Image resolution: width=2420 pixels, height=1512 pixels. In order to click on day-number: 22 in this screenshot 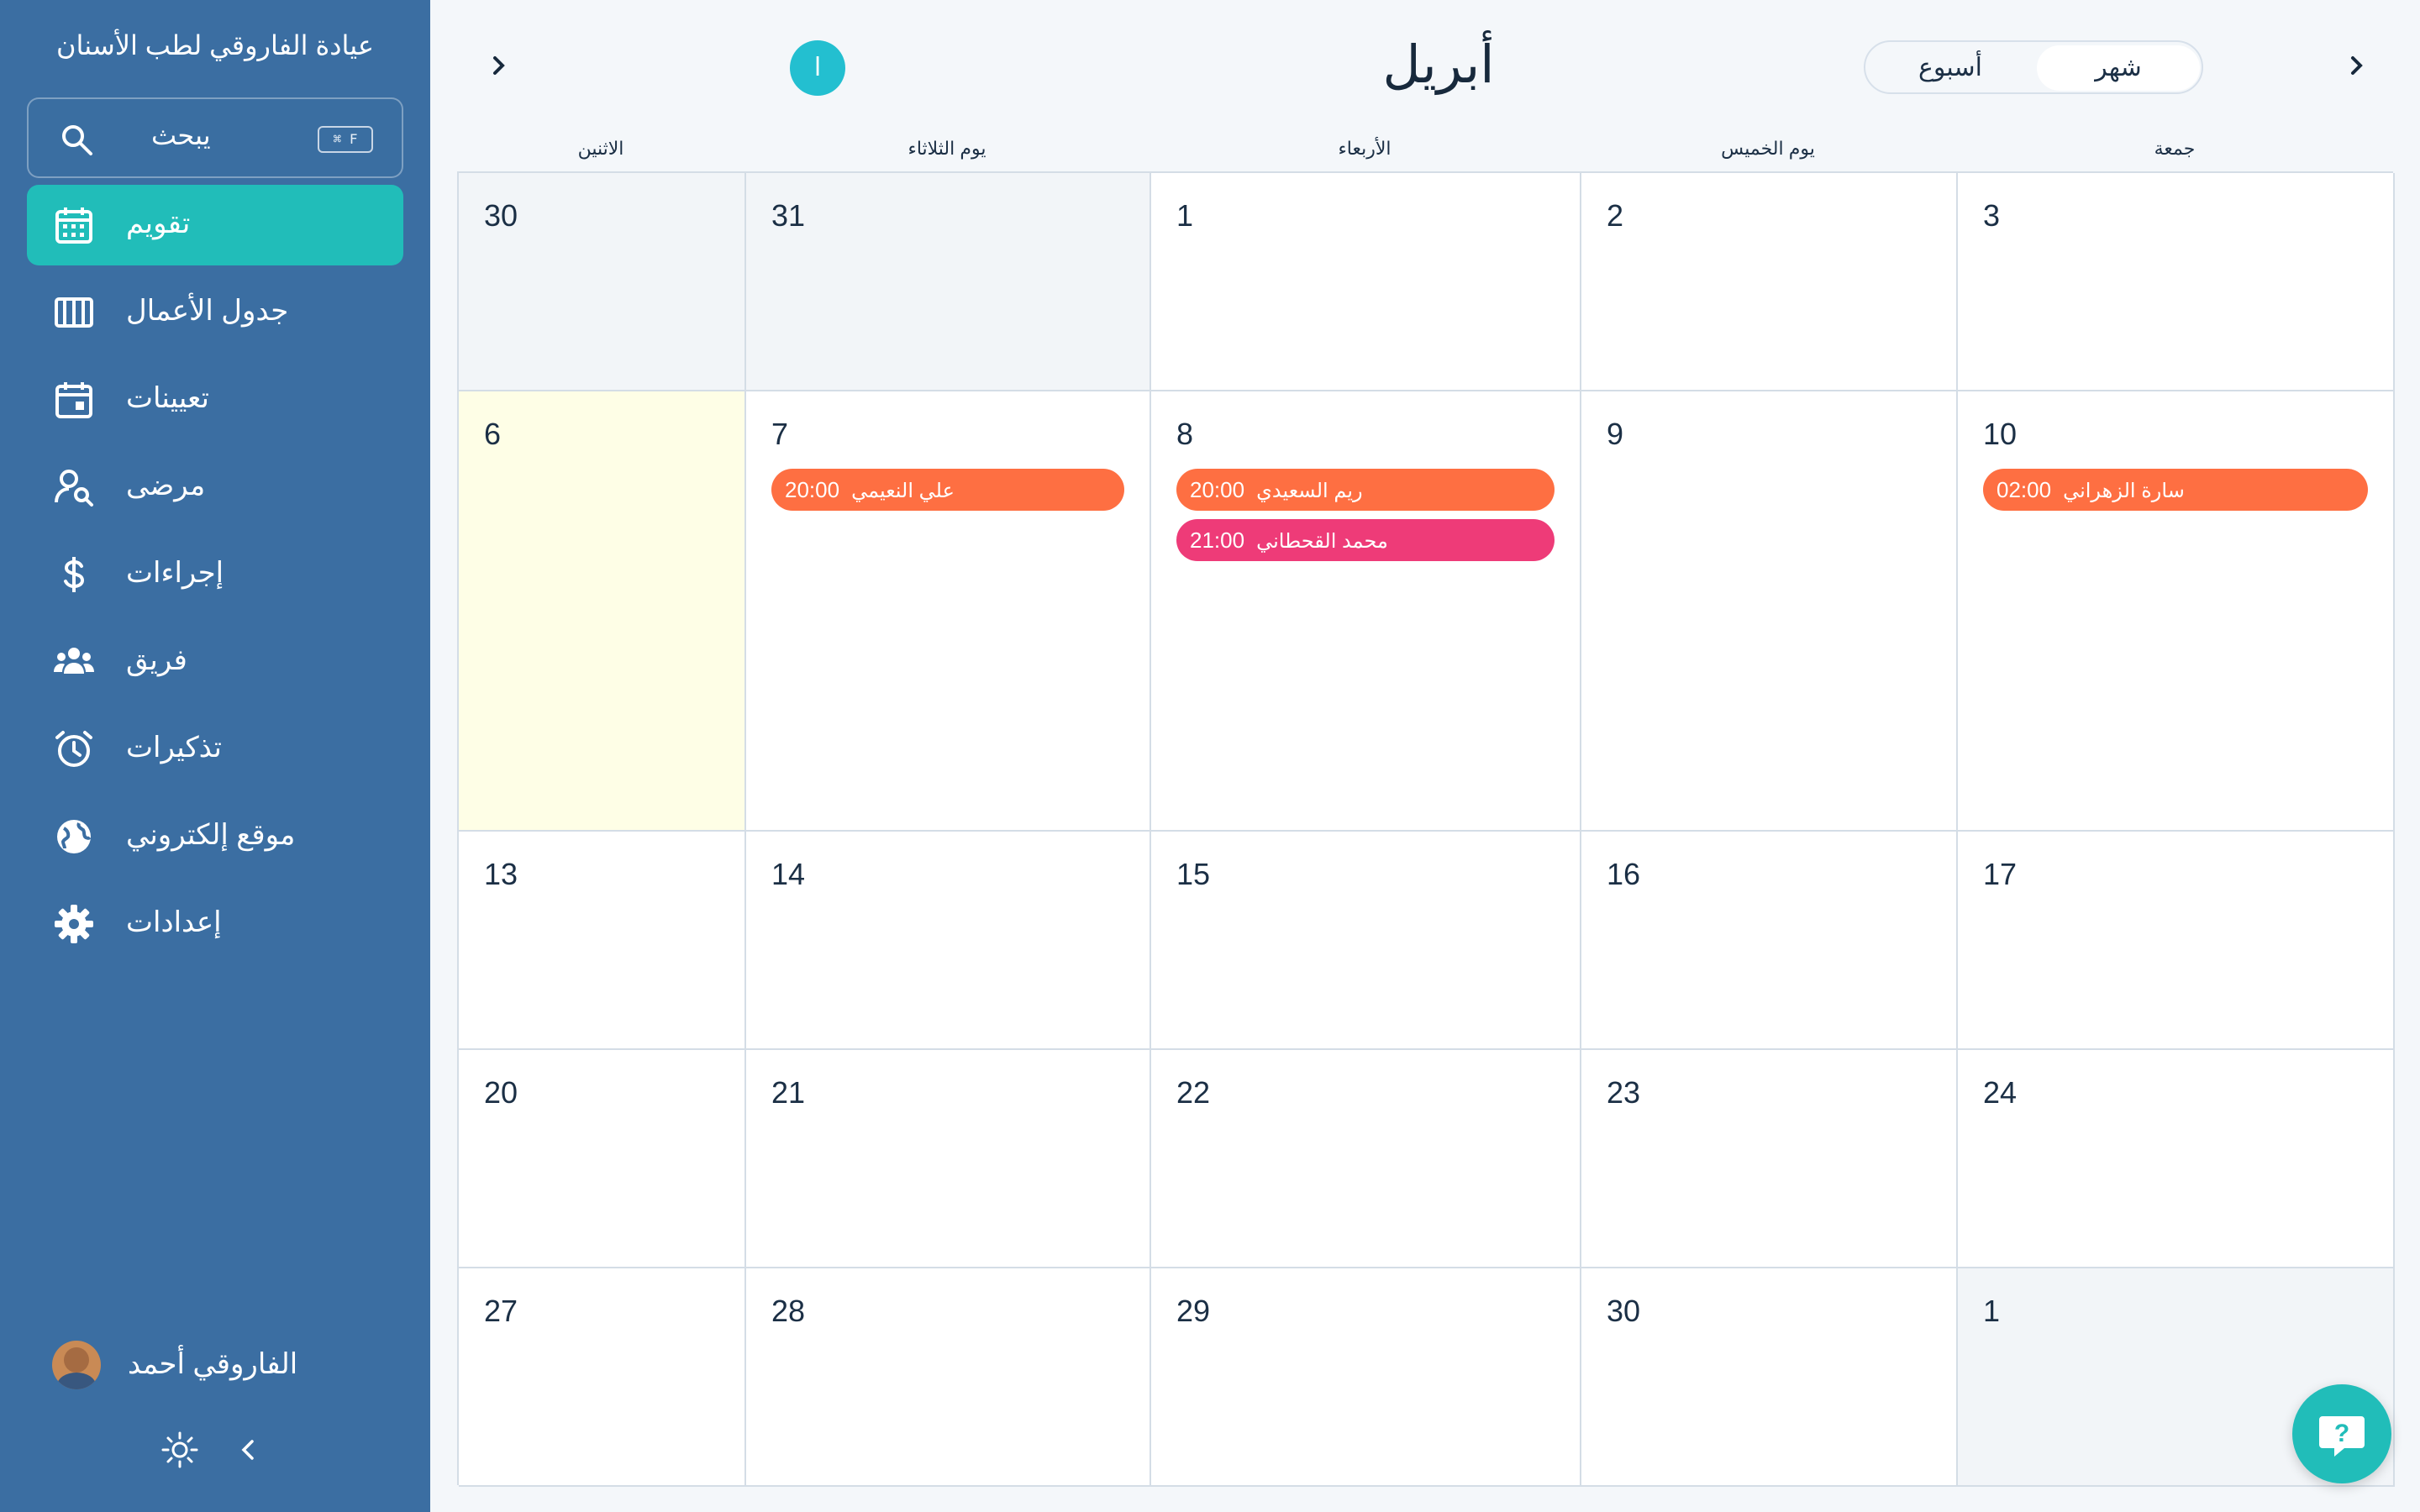, I will do `click(1194, 1092)`.